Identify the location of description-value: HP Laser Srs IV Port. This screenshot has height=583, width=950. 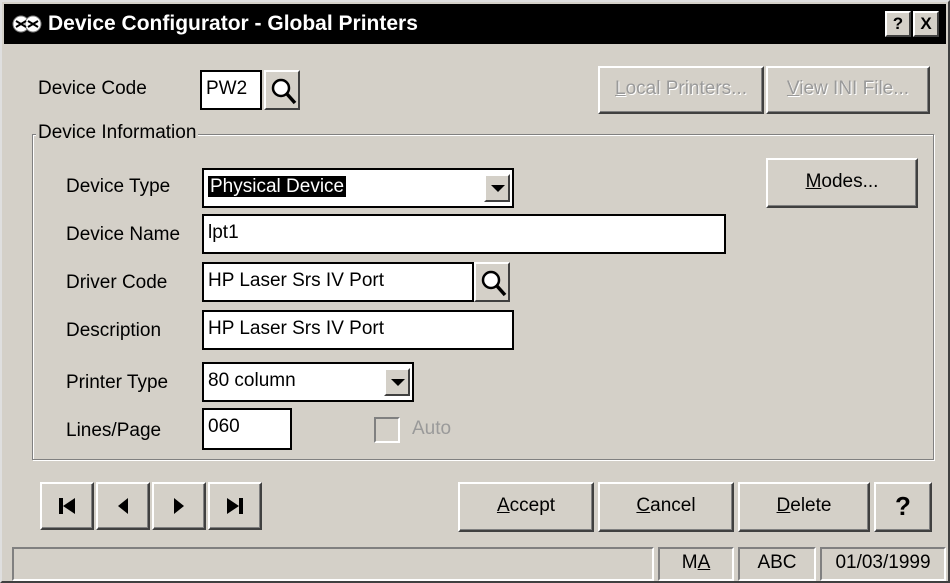
(296, 328).